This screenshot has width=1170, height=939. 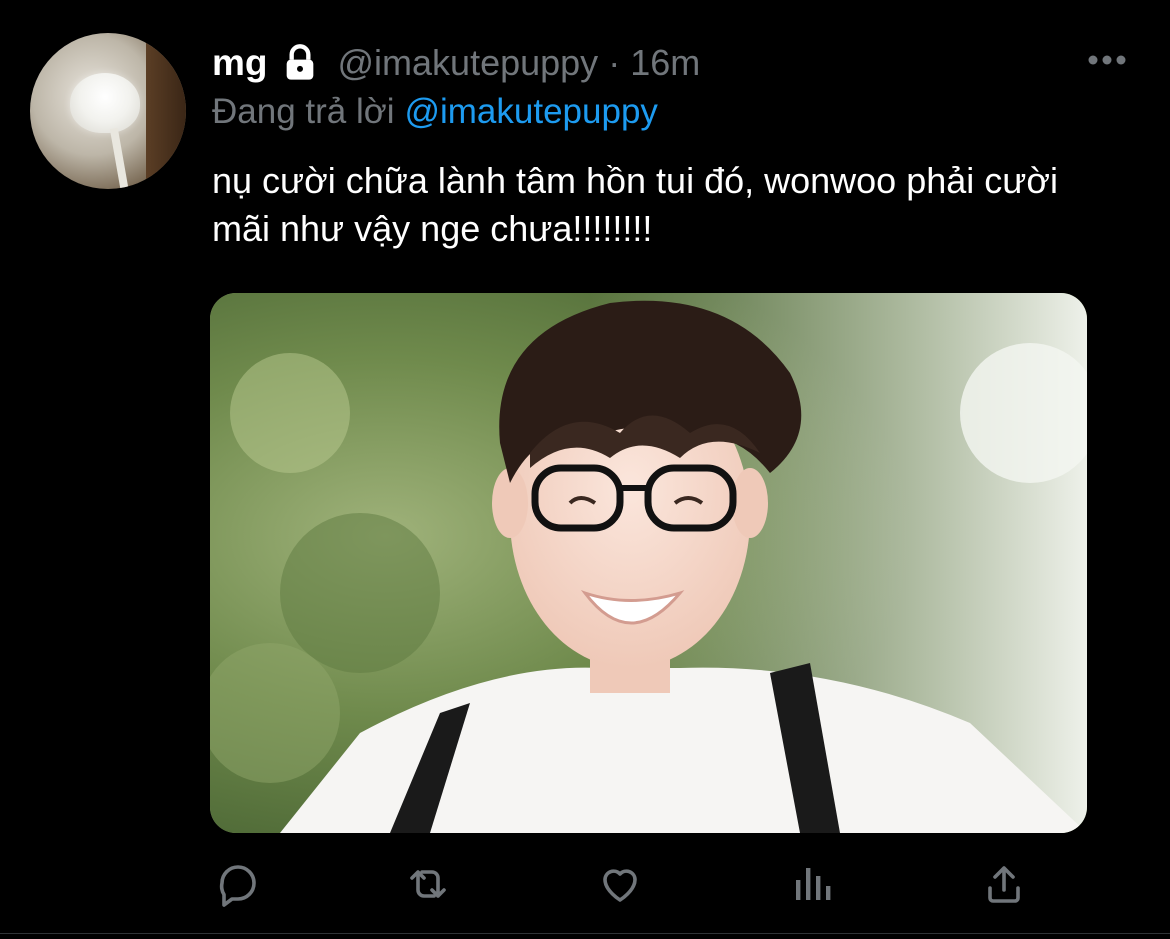 I want to click on user-handle: @imakutepuppy, so click(x=468, y=63).